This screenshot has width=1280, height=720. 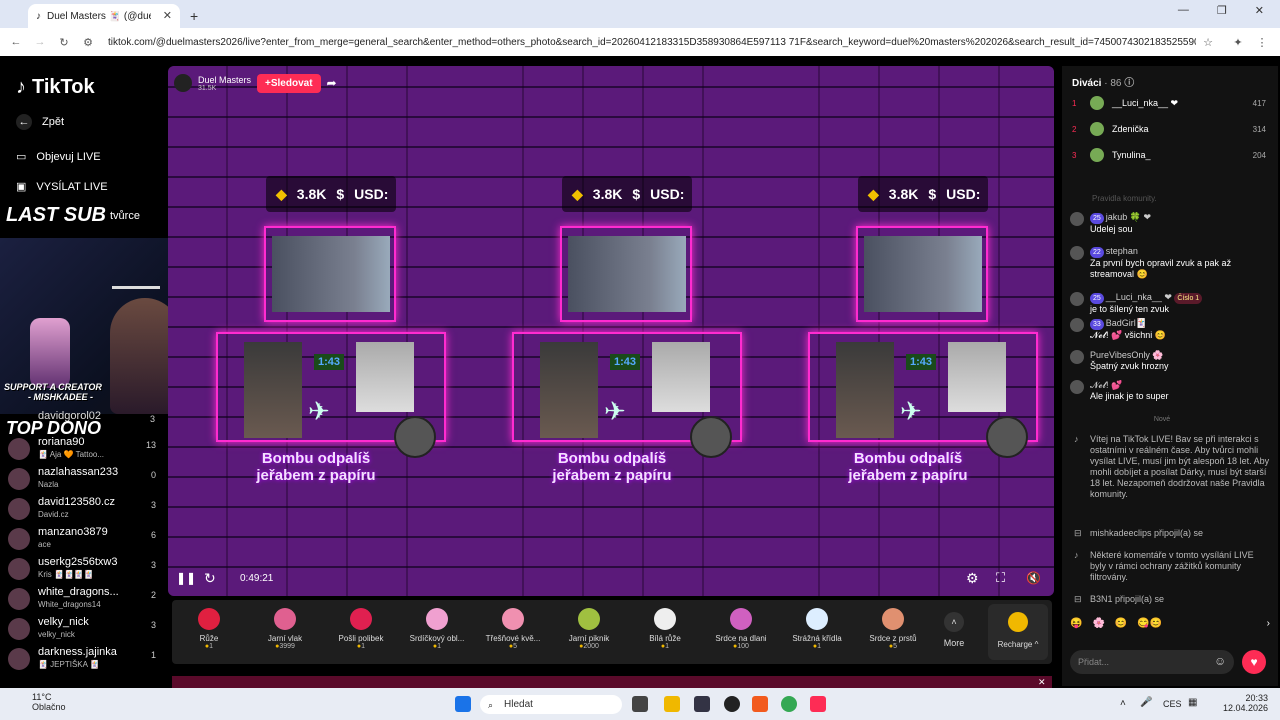 I want to click on discover-live-link: ▭ Objevuj LIVE, so click(x=58, y=157).